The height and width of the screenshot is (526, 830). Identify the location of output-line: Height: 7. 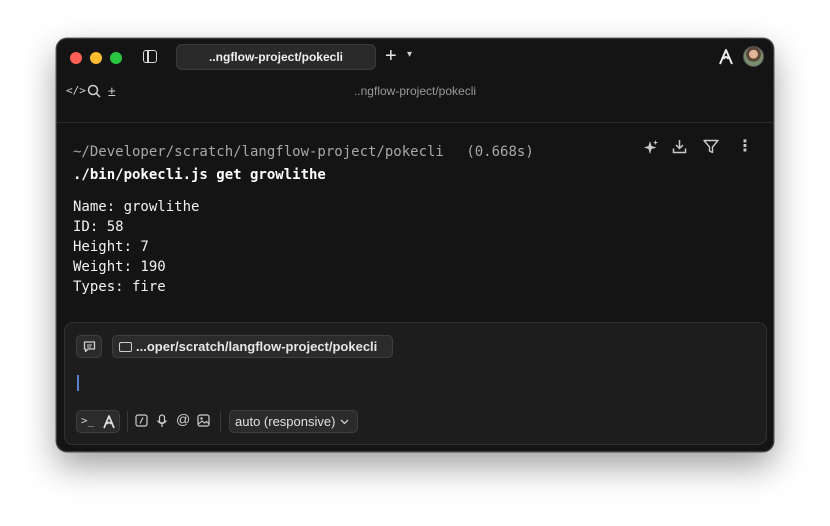
(111, 247).